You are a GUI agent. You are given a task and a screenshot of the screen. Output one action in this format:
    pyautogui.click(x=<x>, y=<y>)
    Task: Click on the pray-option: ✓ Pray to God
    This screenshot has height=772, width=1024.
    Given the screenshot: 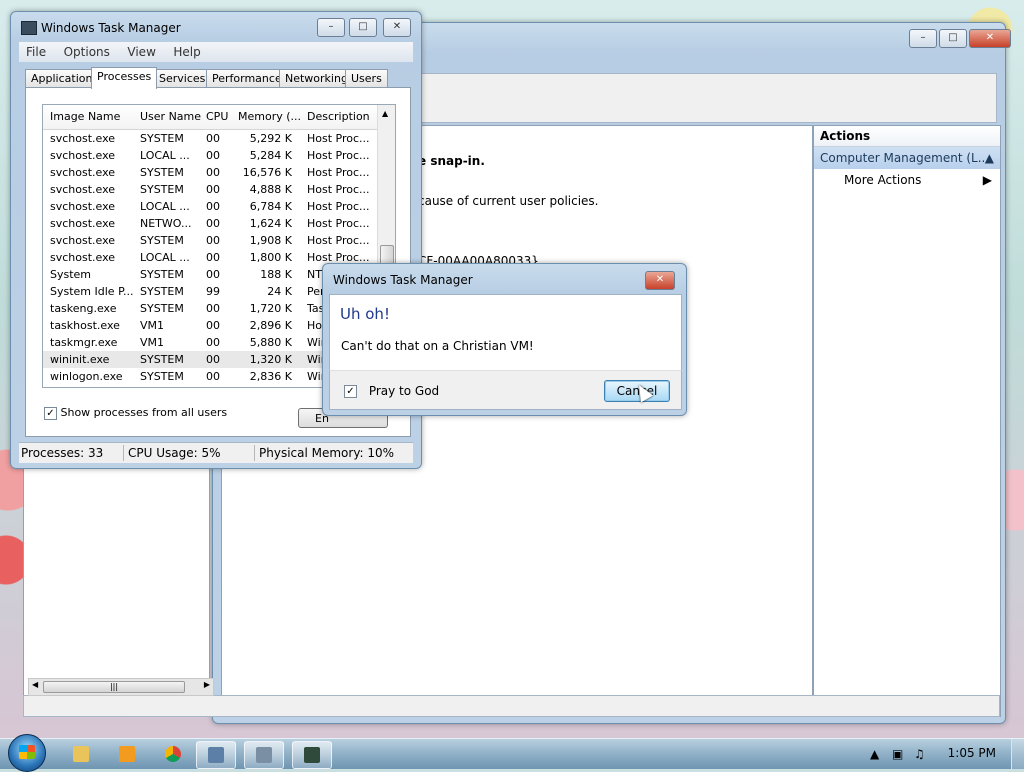 What is the action you would take?
    pyautogui.click(x=391, y=391)
    